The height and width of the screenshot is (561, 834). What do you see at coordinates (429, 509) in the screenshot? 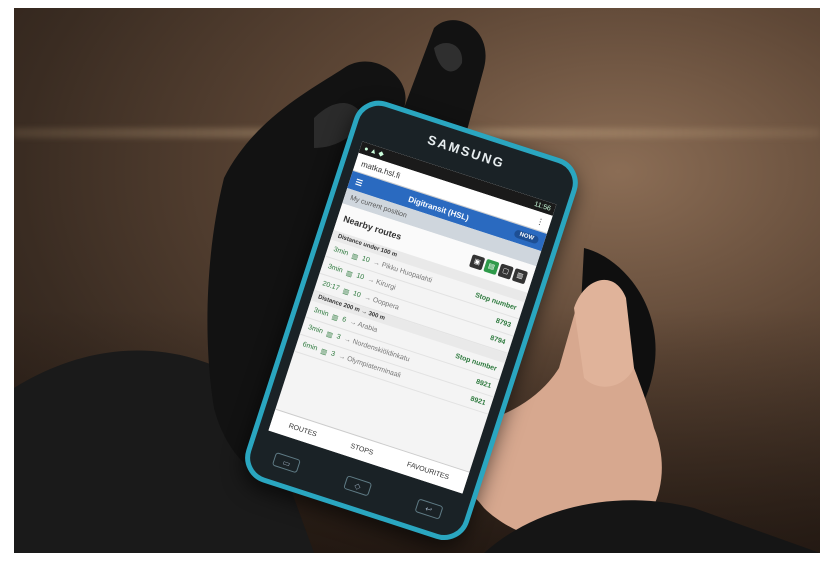
I see `back-key: ↩` at bounding box center [429, 509].